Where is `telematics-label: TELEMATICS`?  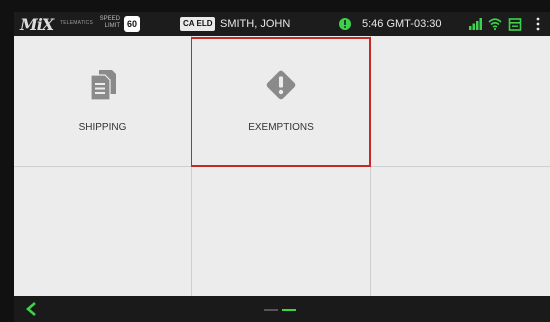
telematics-label: TELEMATICS is located at coordinates (77, 23).